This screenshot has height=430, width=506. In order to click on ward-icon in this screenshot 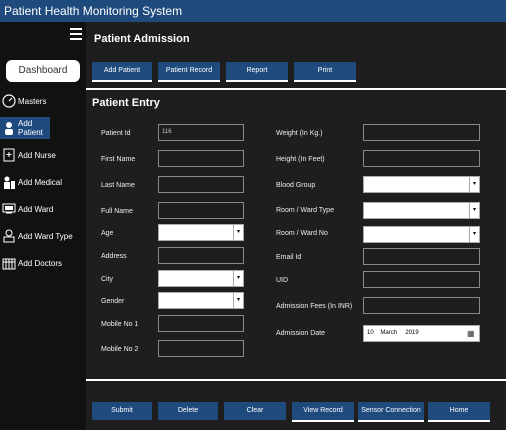, I will do `click(9, 209)`.